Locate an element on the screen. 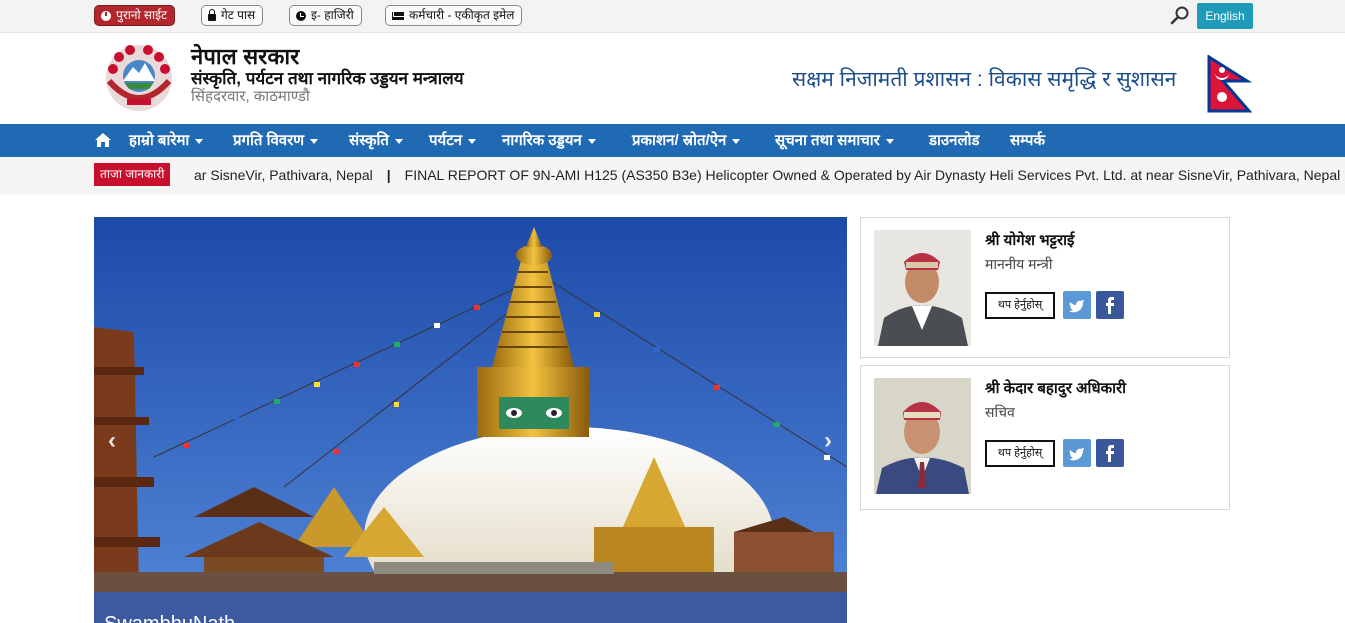 Image resolution: width=1345 pixels, height=623 pixels. ticker-label: ताजा जानकारी is located at coordinates (132, 174).